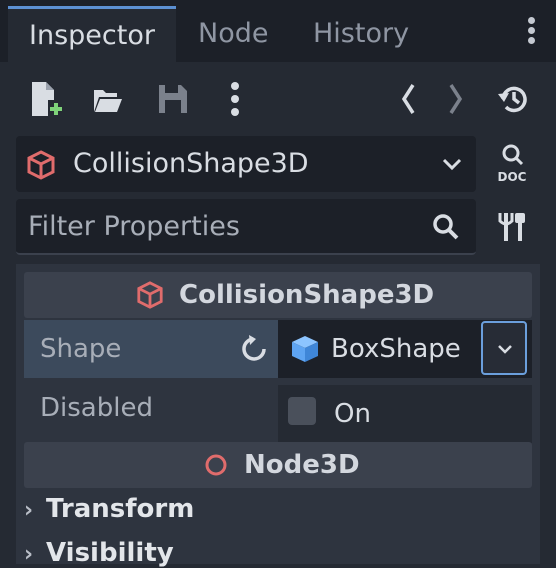 The image size is (556, 568). Describe the element at coordinates (307, 295) in the screenshot. I see `section-title: CollisionShape3D` at that location.